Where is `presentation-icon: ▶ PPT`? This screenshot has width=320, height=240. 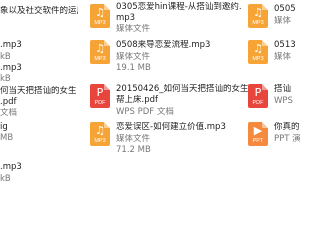 presentation-icon: ▶ PPT is located at coordinates (258, 134).